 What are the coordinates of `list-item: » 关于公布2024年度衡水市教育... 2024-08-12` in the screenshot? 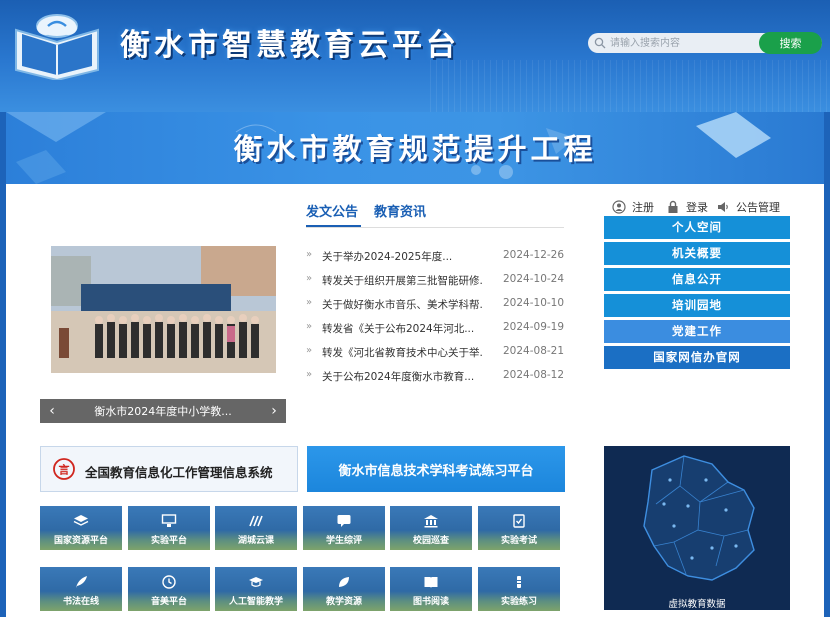 It's located at (436, 377).